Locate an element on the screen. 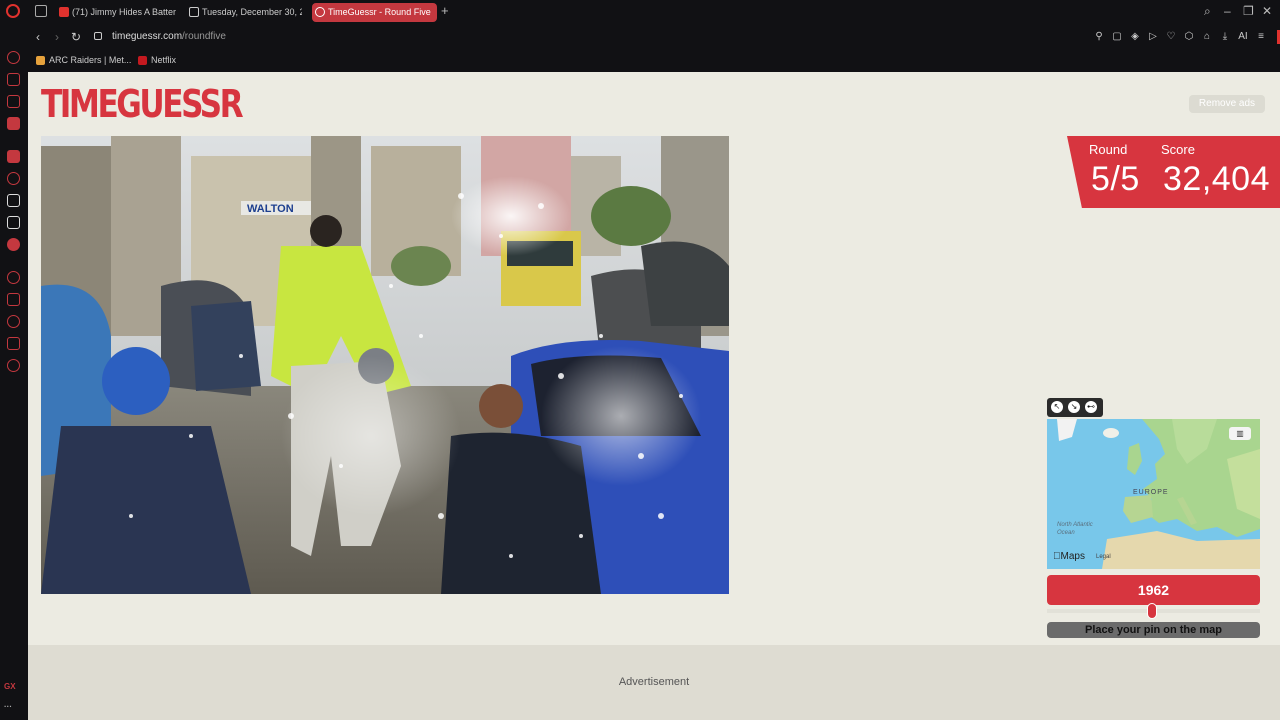 The image size is (1280, 720). advertisement-label: Advertisement is located at coordinates (654, 682).